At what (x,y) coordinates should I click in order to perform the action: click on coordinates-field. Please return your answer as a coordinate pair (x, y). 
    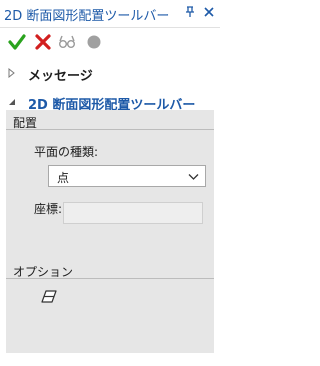
    Looking at the image, I should click on (133, 213).